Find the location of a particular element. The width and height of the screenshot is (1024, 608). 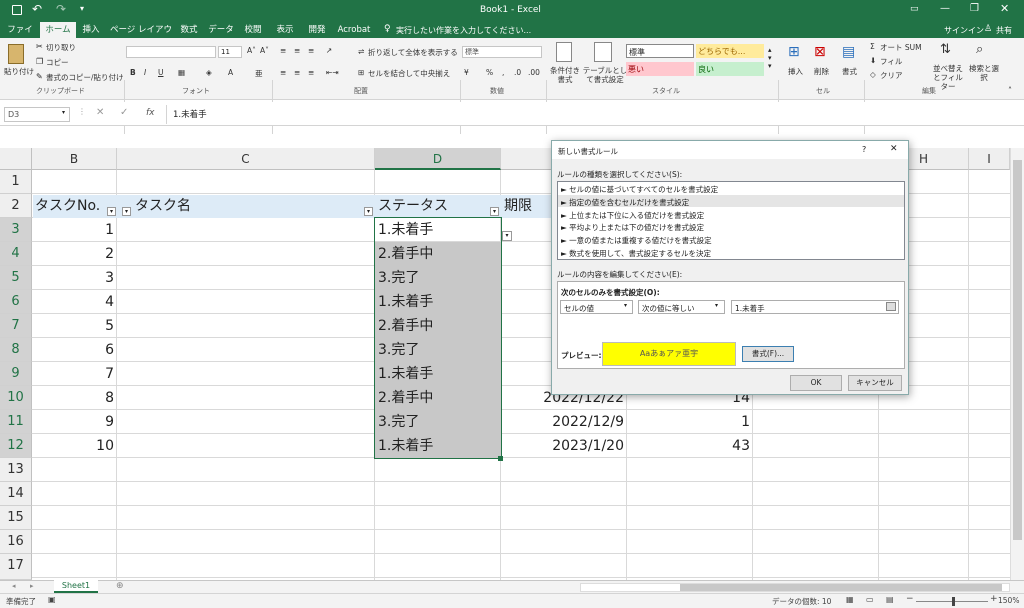

conditional-format-button: 条件付き書式 is located at coordinates (565, 75).